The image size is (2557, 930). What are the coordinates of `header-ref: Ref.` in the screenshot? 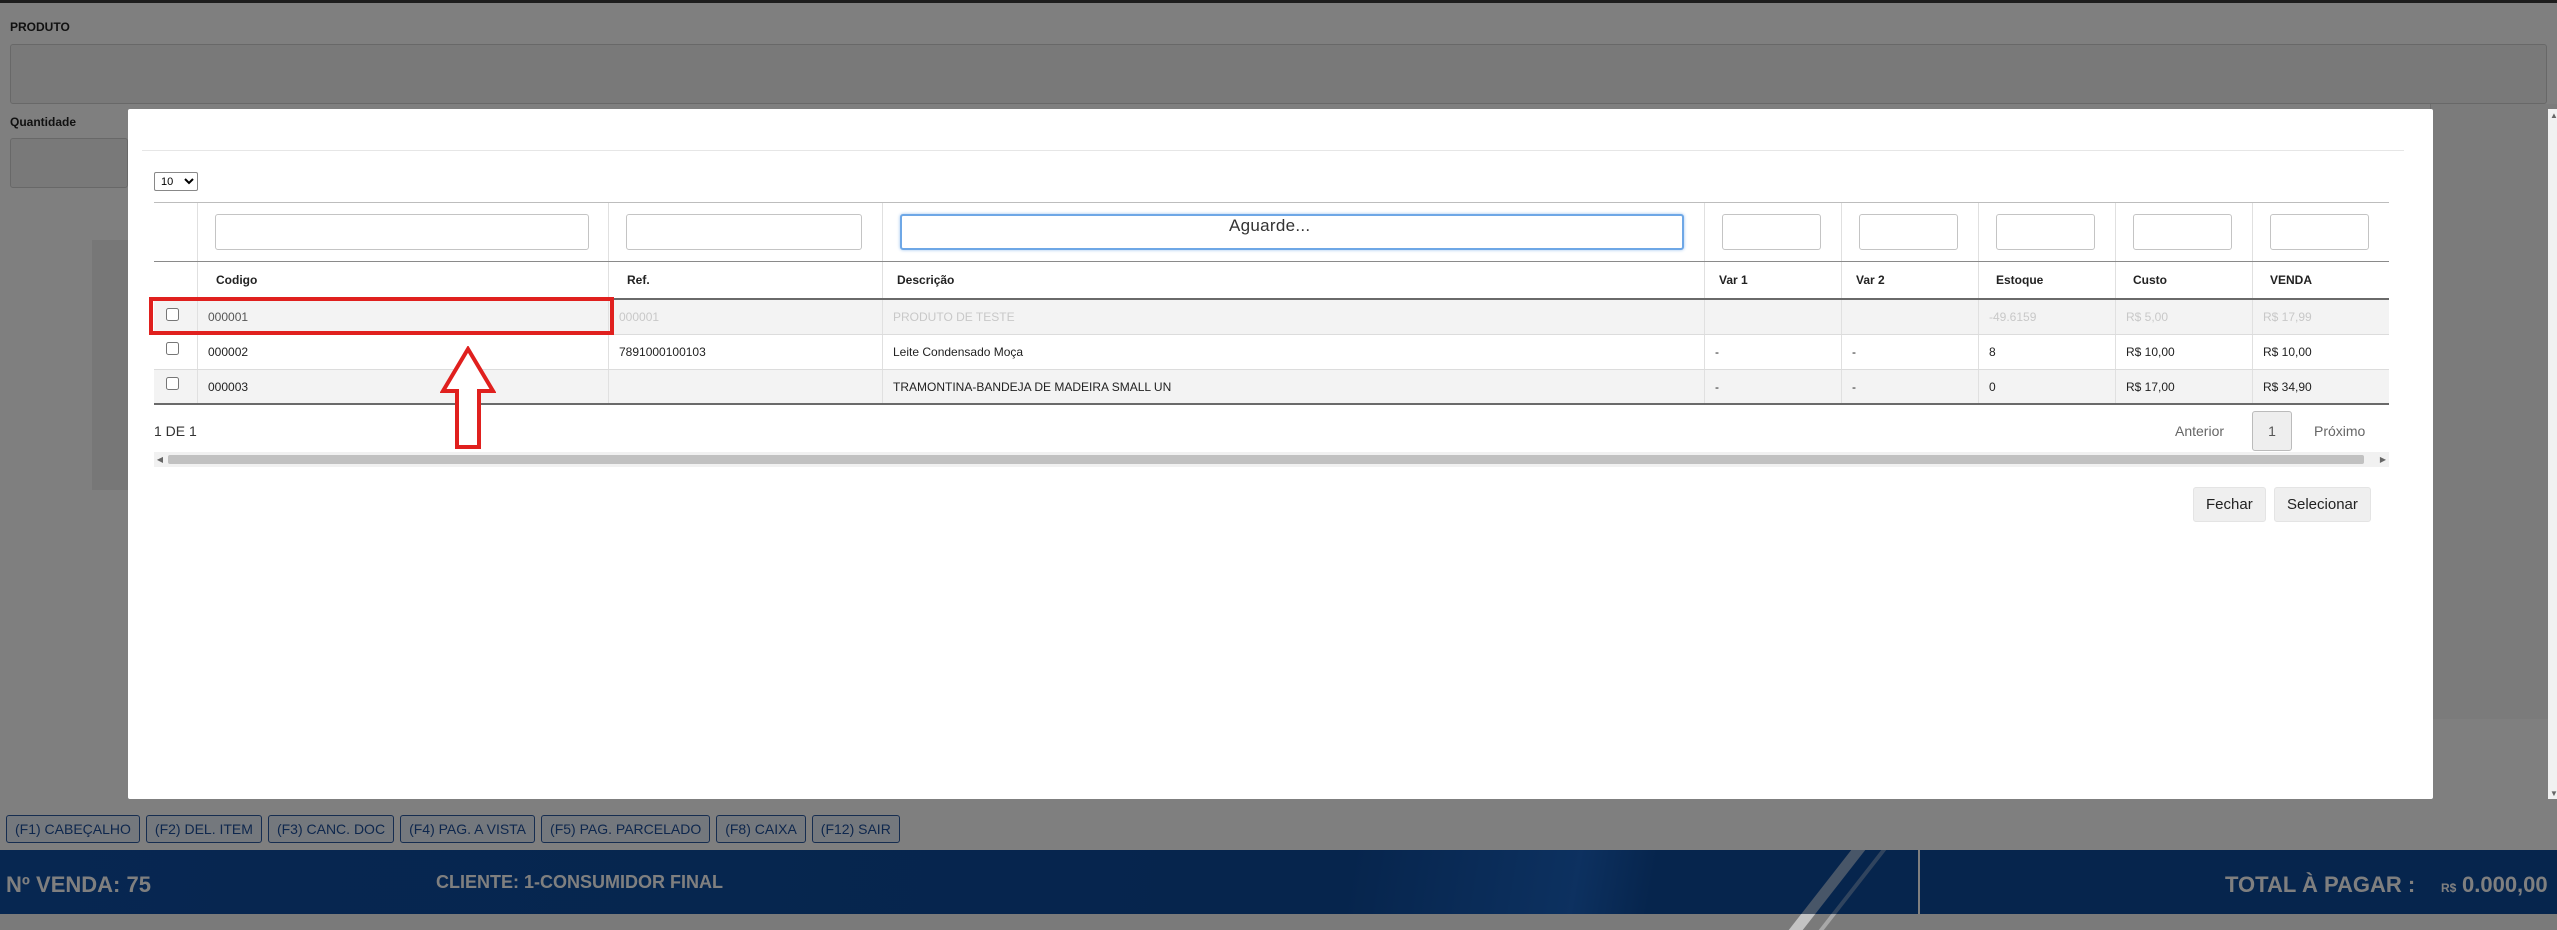 It's located at (745, 280).